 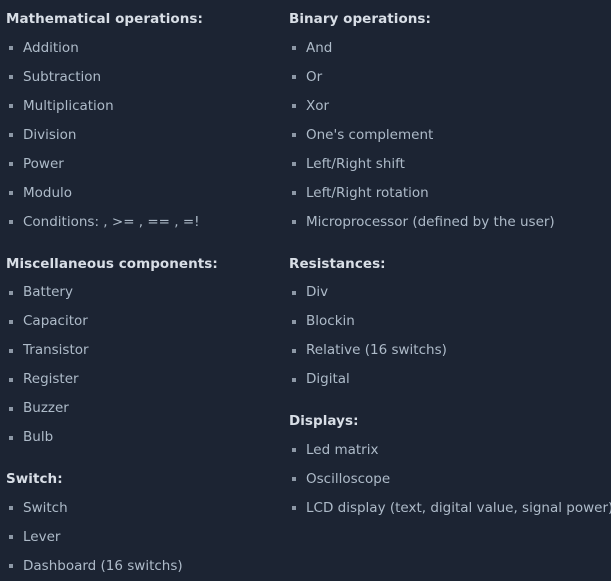 What do you see at coordinates (314, 76) in the screenshot?
I see `list-item-label: Or` at bounding box center [314, 76].